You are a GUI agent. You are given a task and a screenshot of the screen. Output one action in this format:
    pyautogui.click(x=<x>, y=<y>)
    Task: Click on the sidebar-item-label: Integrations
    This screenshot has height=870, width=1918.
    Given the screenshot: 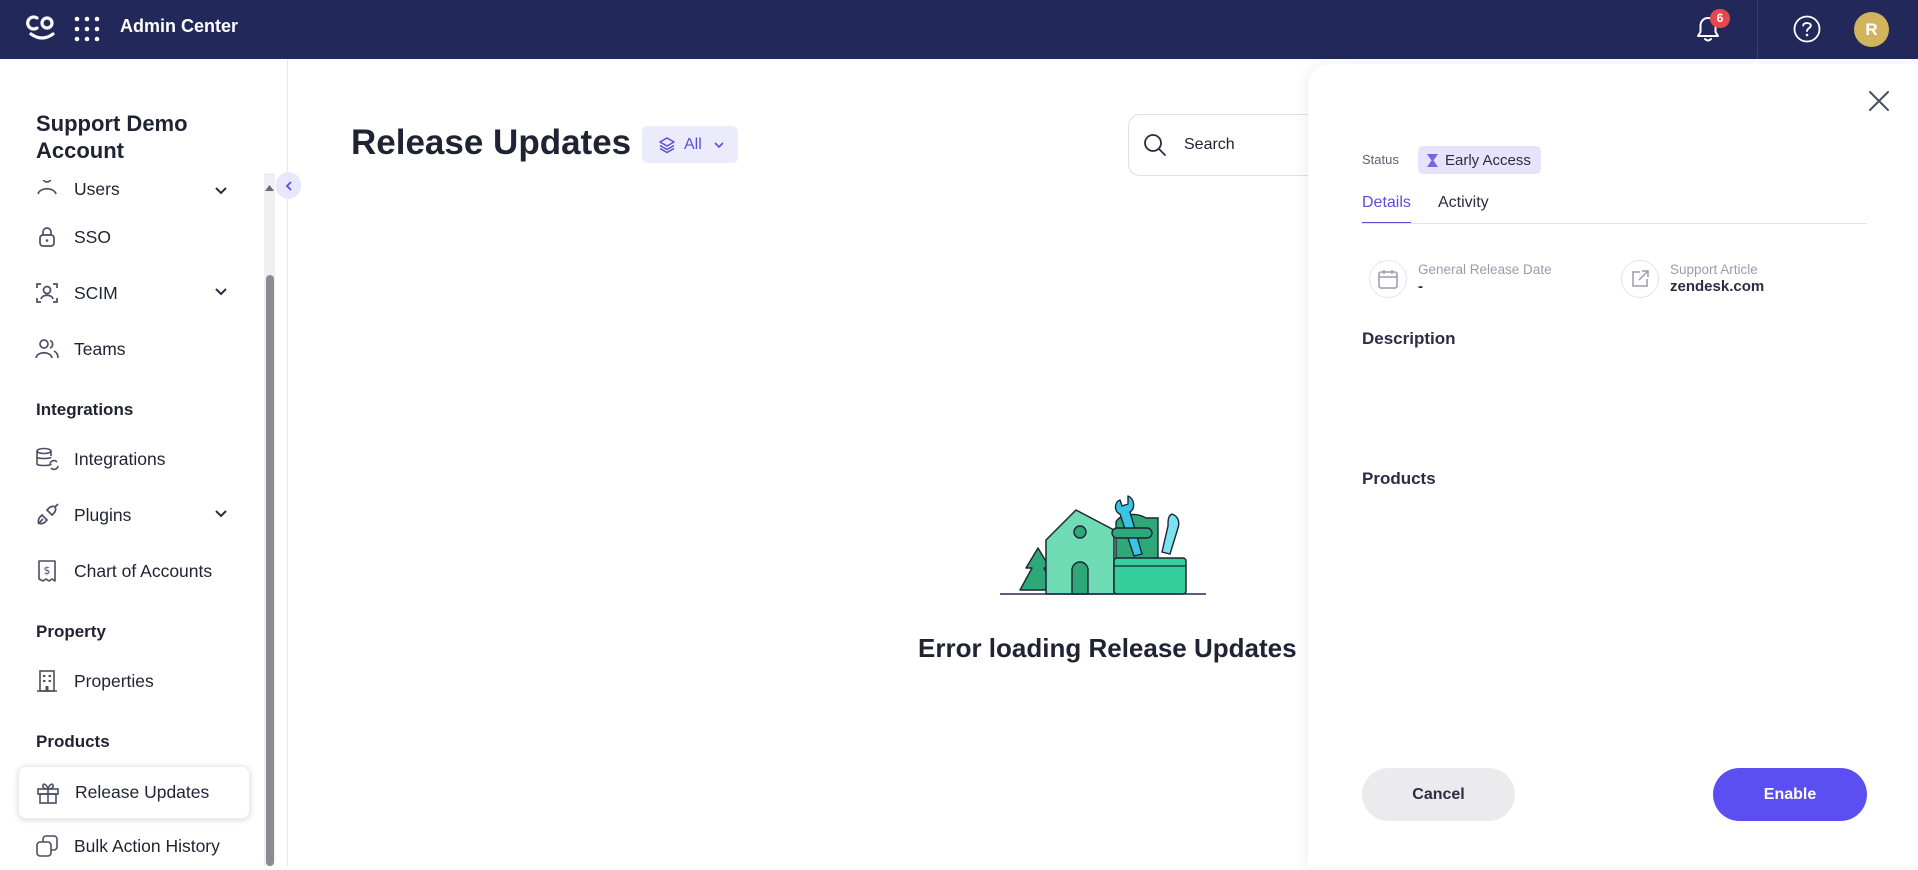 What is the action you would take?
    pyautogui.click(x=120, y=458)
    